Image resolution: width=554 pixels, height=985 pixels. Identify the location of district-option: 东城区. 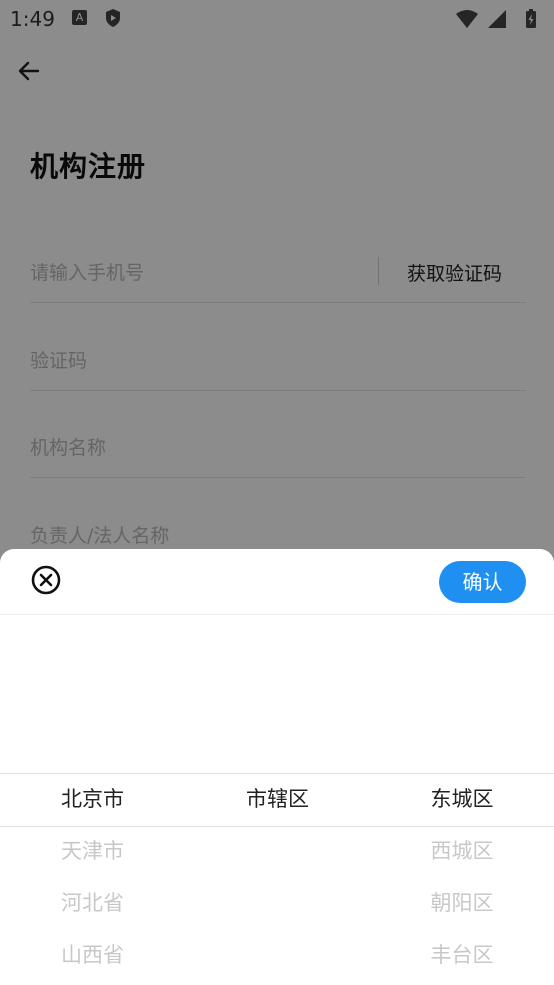
(462, 799).